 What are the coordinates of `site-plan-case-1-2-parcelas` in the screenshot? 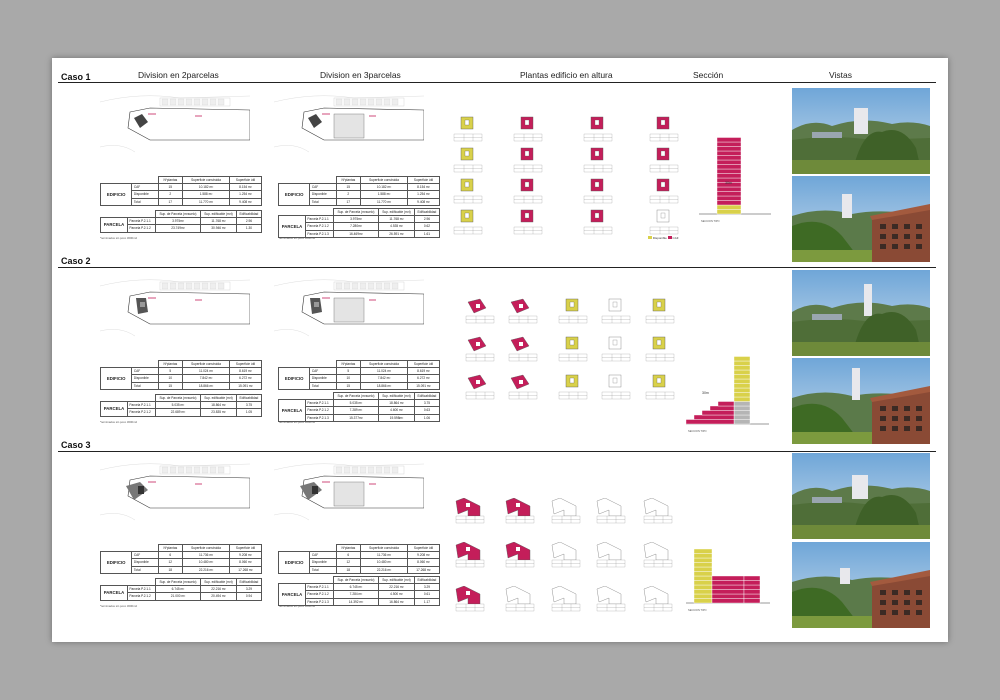 It's located at (175, 124).